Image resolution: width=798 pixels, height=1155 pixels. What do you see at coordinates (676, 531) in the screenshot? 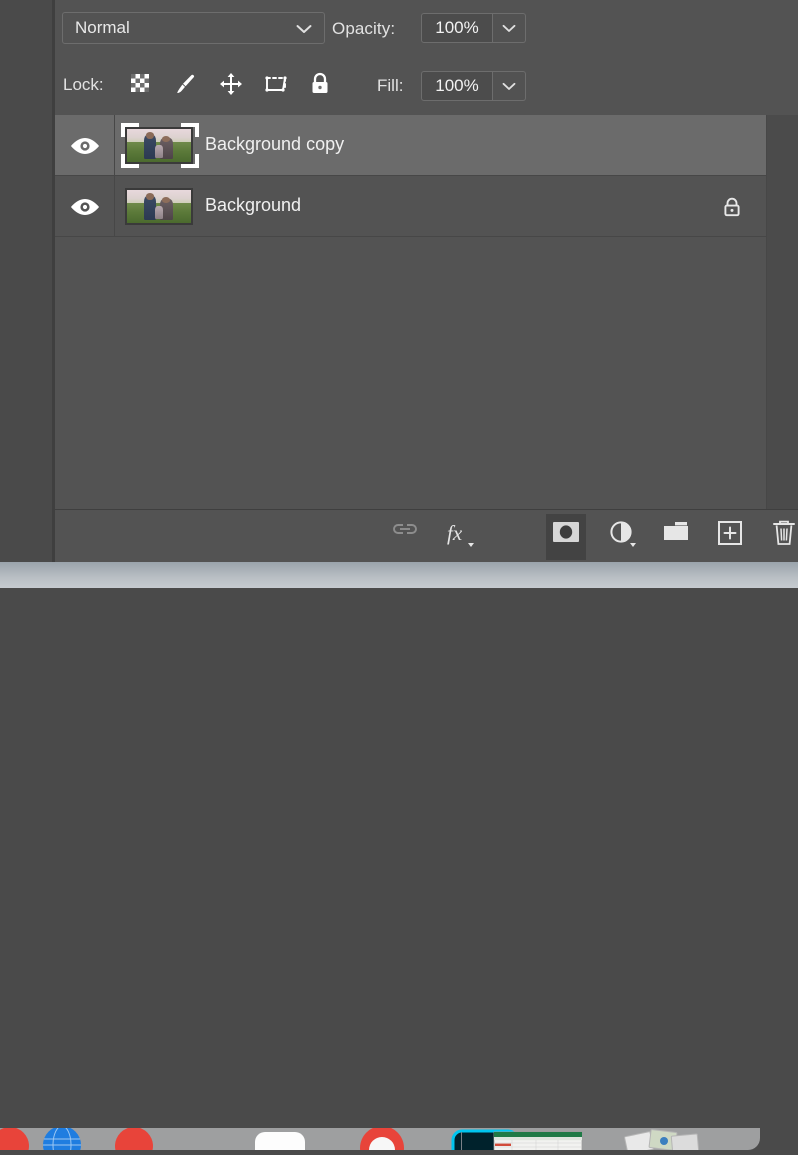
I see `folder-icon` at bounding box center [676, 531].